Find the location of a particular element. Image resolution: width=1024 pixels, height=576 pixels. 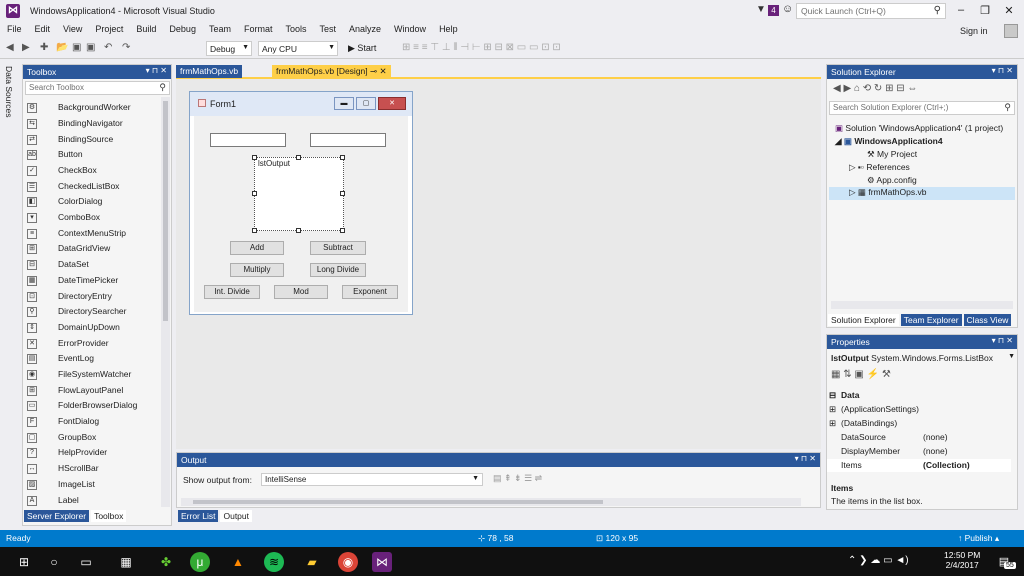

solution-explorer-toolbar: ◀ ▶ ⌂ ⟲ ↻ ⊞ ⊟ ⇔ is located at coordinates (875, 88).